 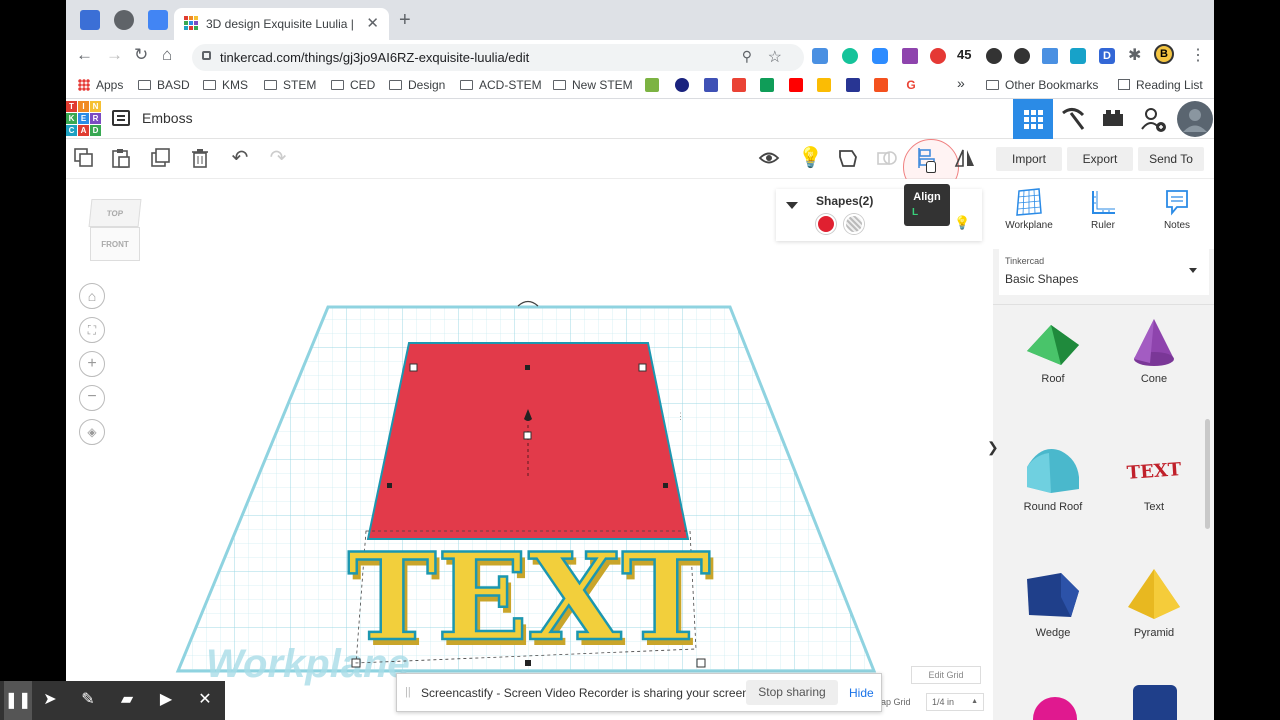 What do you see at coordinates (853, 85) in the screenshot?
I see `bookmark-calendar-icon` at bounding box center [853, 85].